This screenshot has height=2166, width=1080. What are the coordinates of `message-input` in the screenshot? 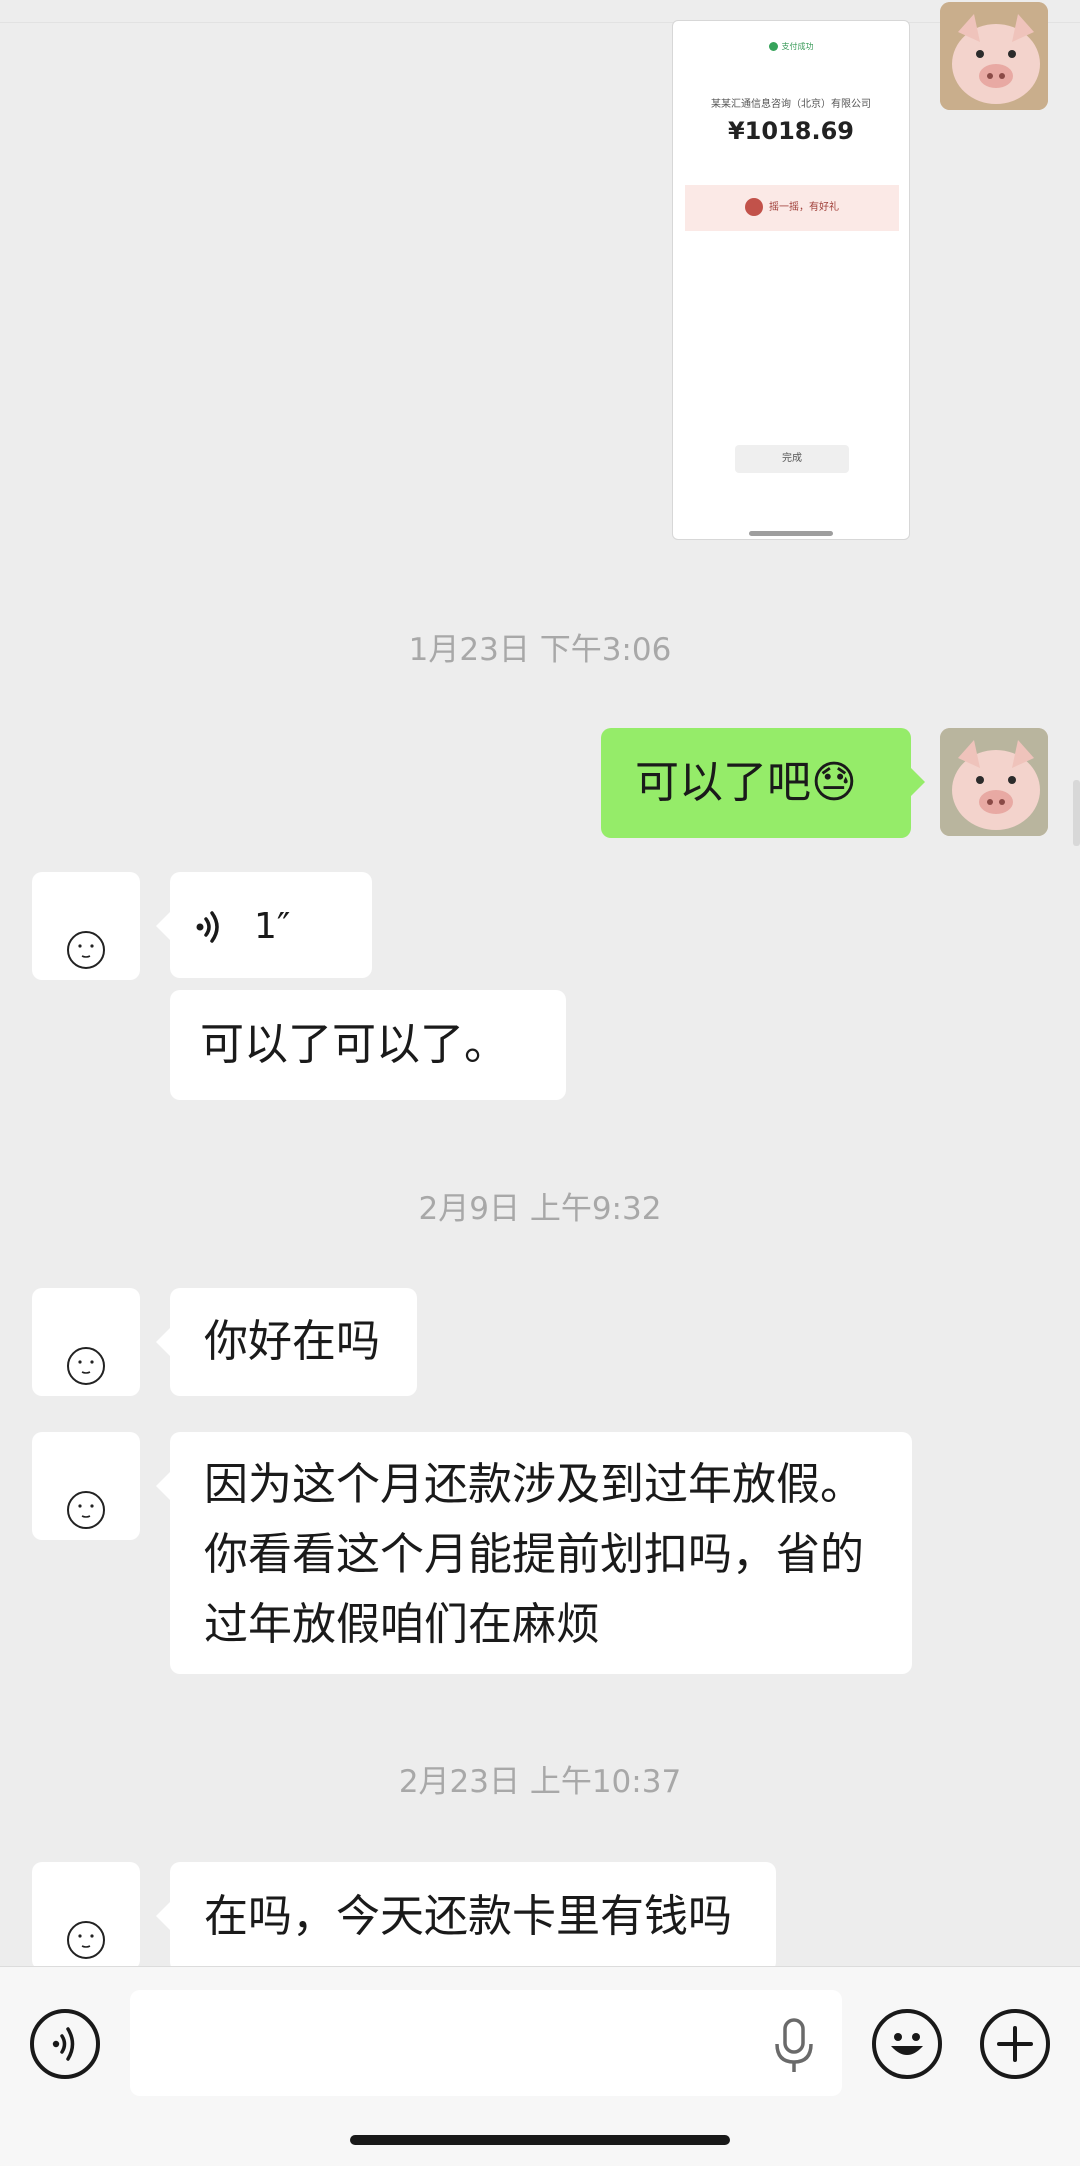 It's located at (486, 2043).